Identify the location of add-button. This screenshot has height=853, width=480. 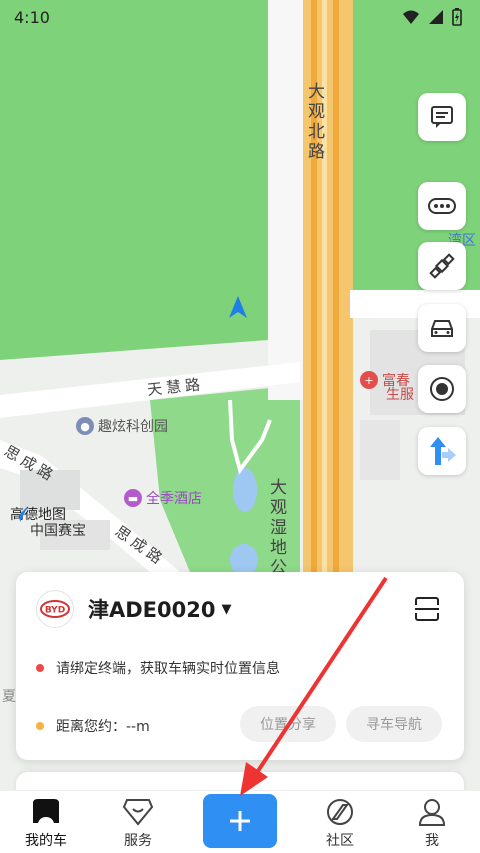
(240, 821).